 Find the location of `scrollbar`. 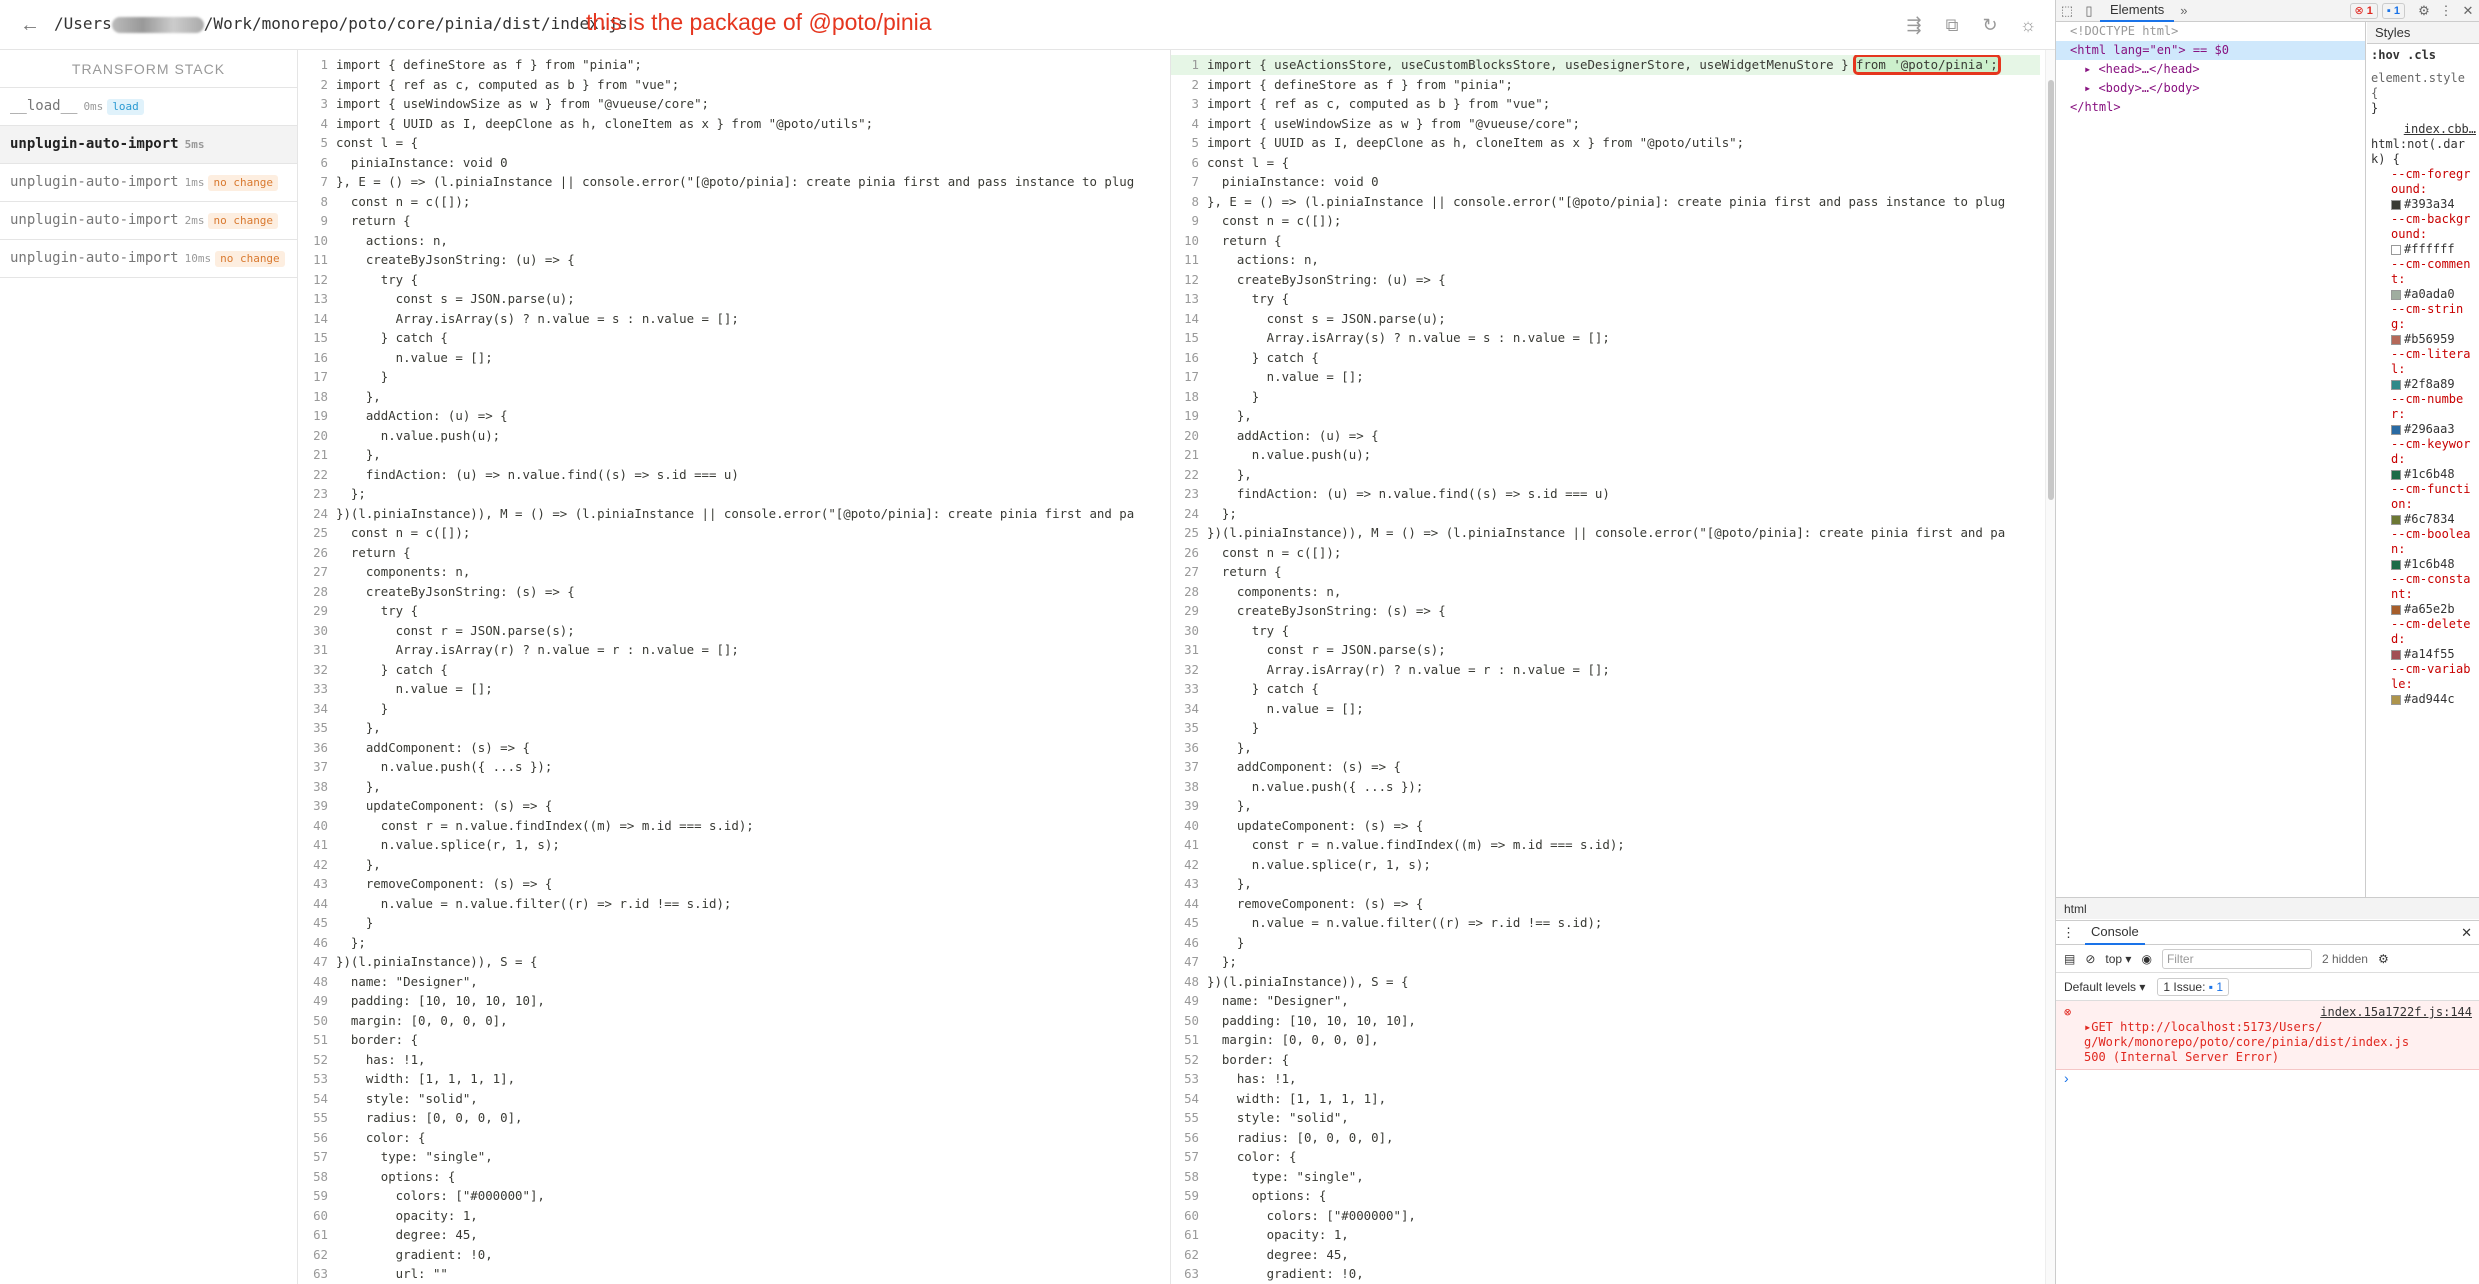

scrollbar is located at coordinates (2050, 667).